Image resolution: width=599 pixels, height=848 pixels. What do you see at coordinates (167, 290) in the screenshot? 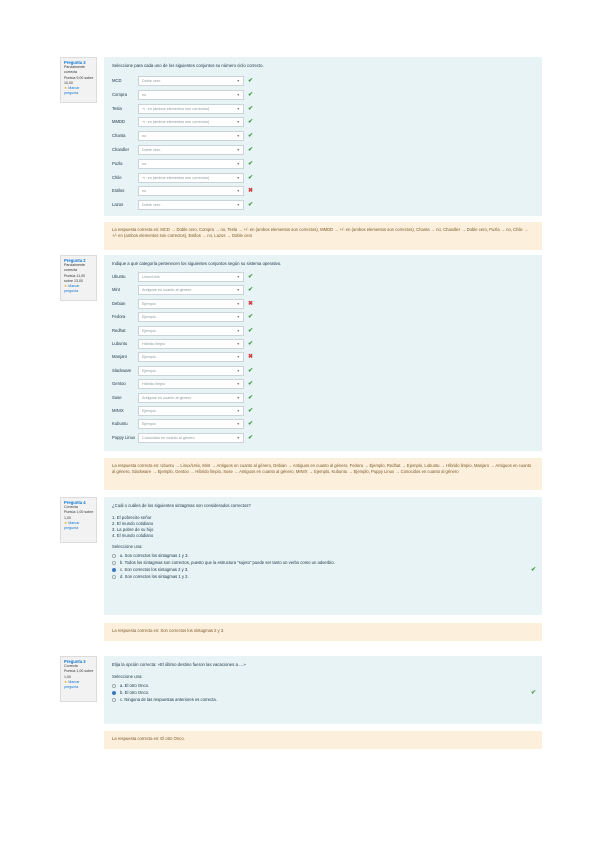
I see `select-value: Antiguos en cuanto al género` at bounding box center [167, 290].